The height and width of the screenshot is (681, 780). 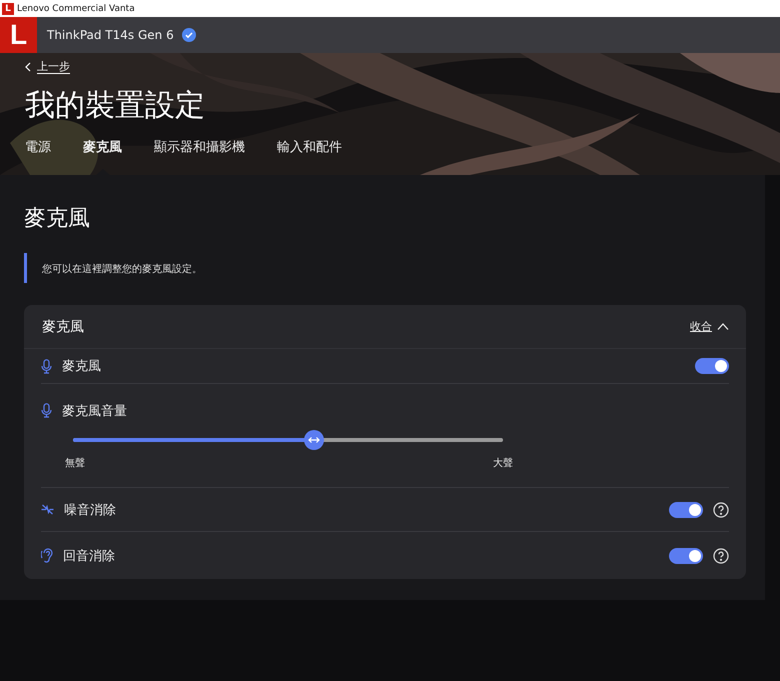 I want to click on nav-tab: 輸入和配件, so click(x=309, y=156).